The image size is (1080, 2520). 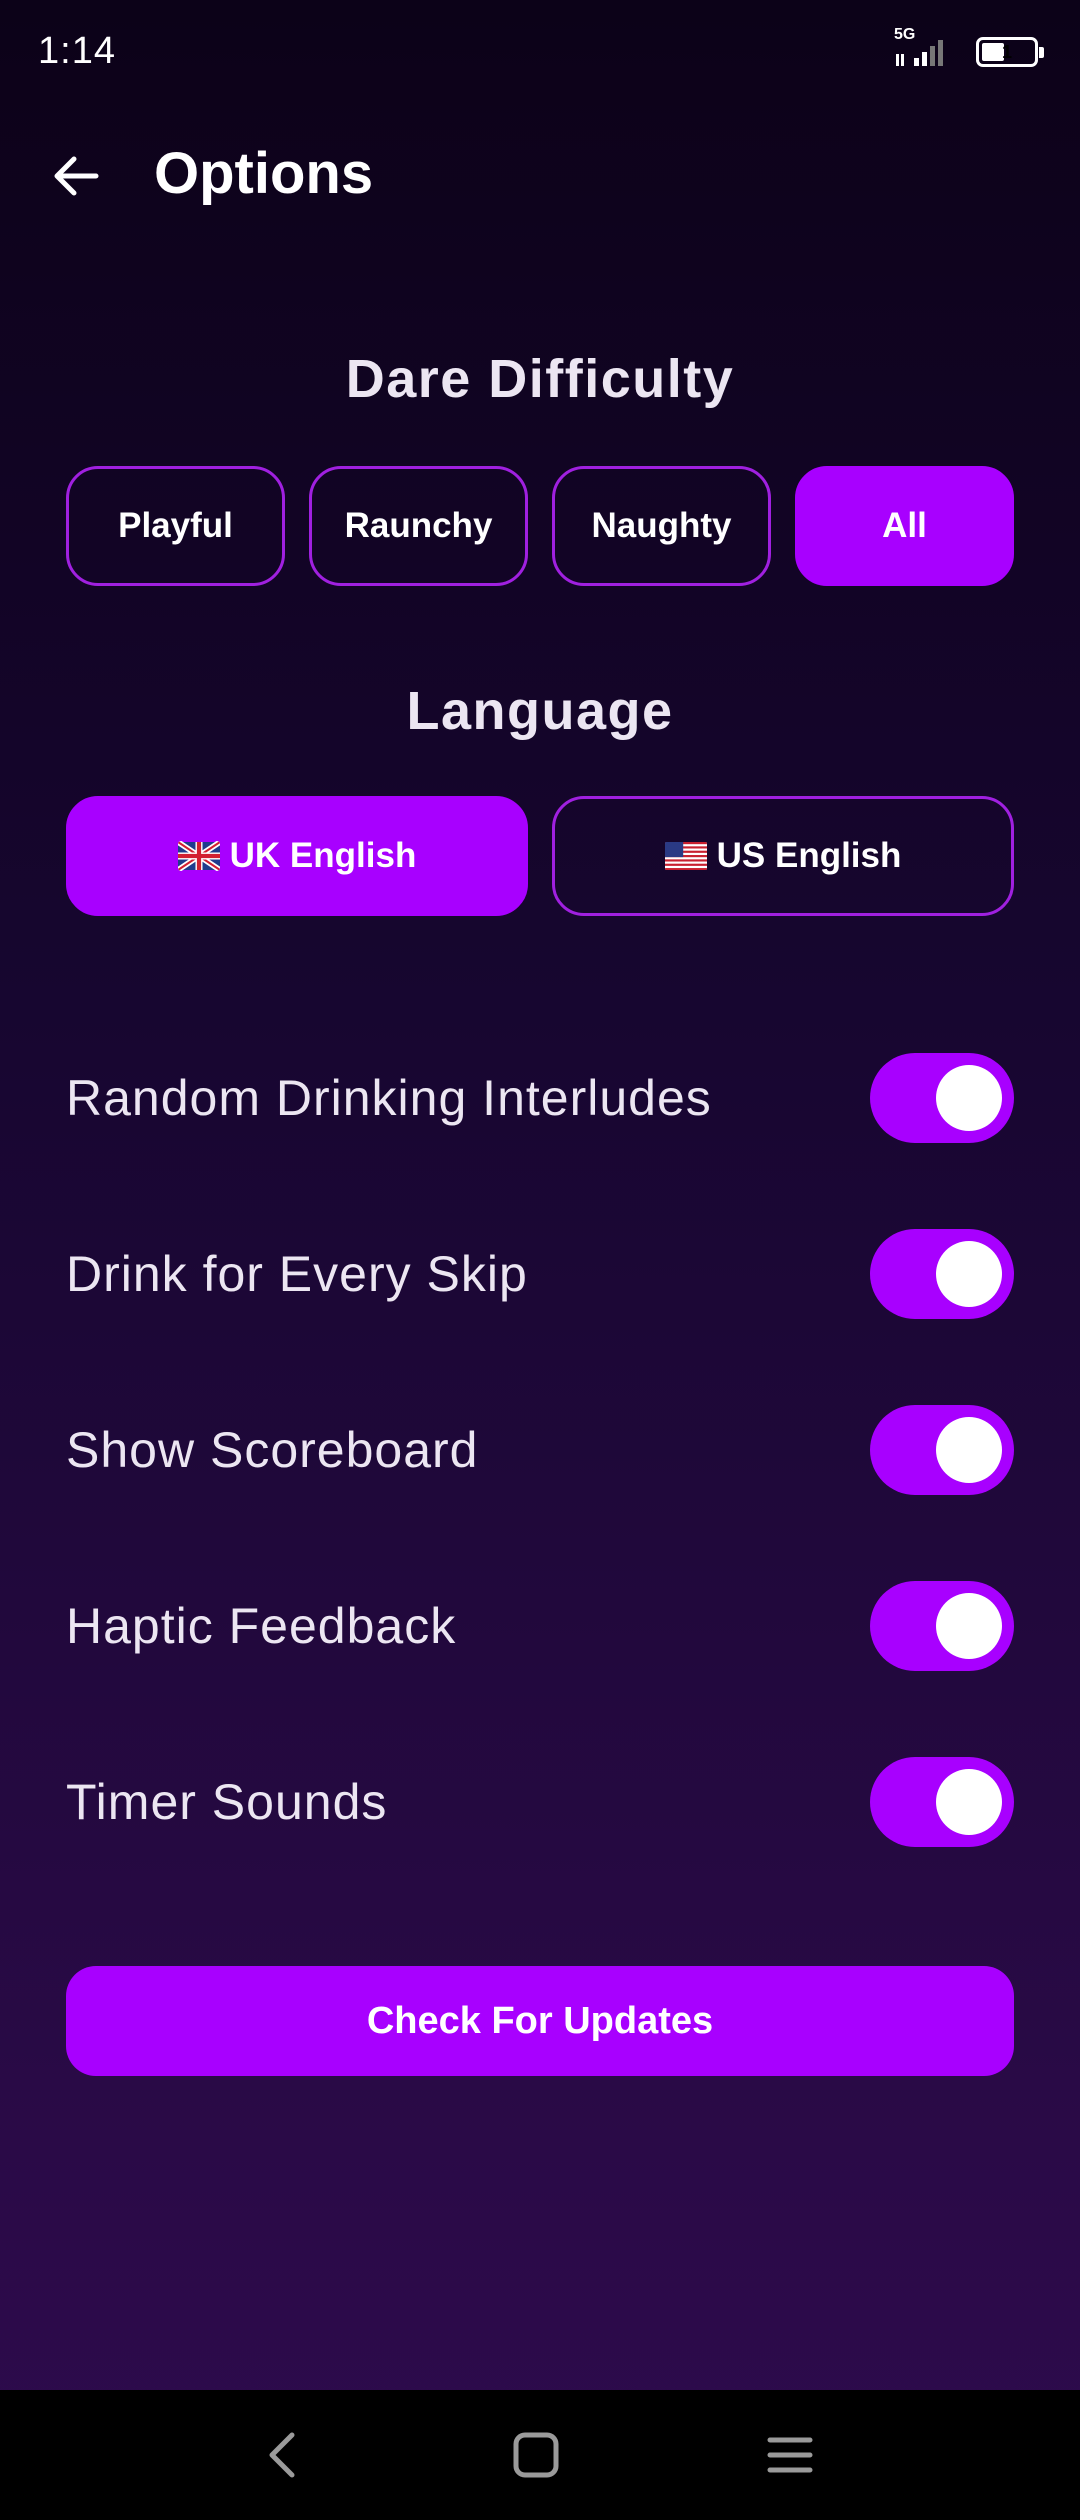 I want to click on random-drinking-interludes-toggle, so click(x=942, y=1098).